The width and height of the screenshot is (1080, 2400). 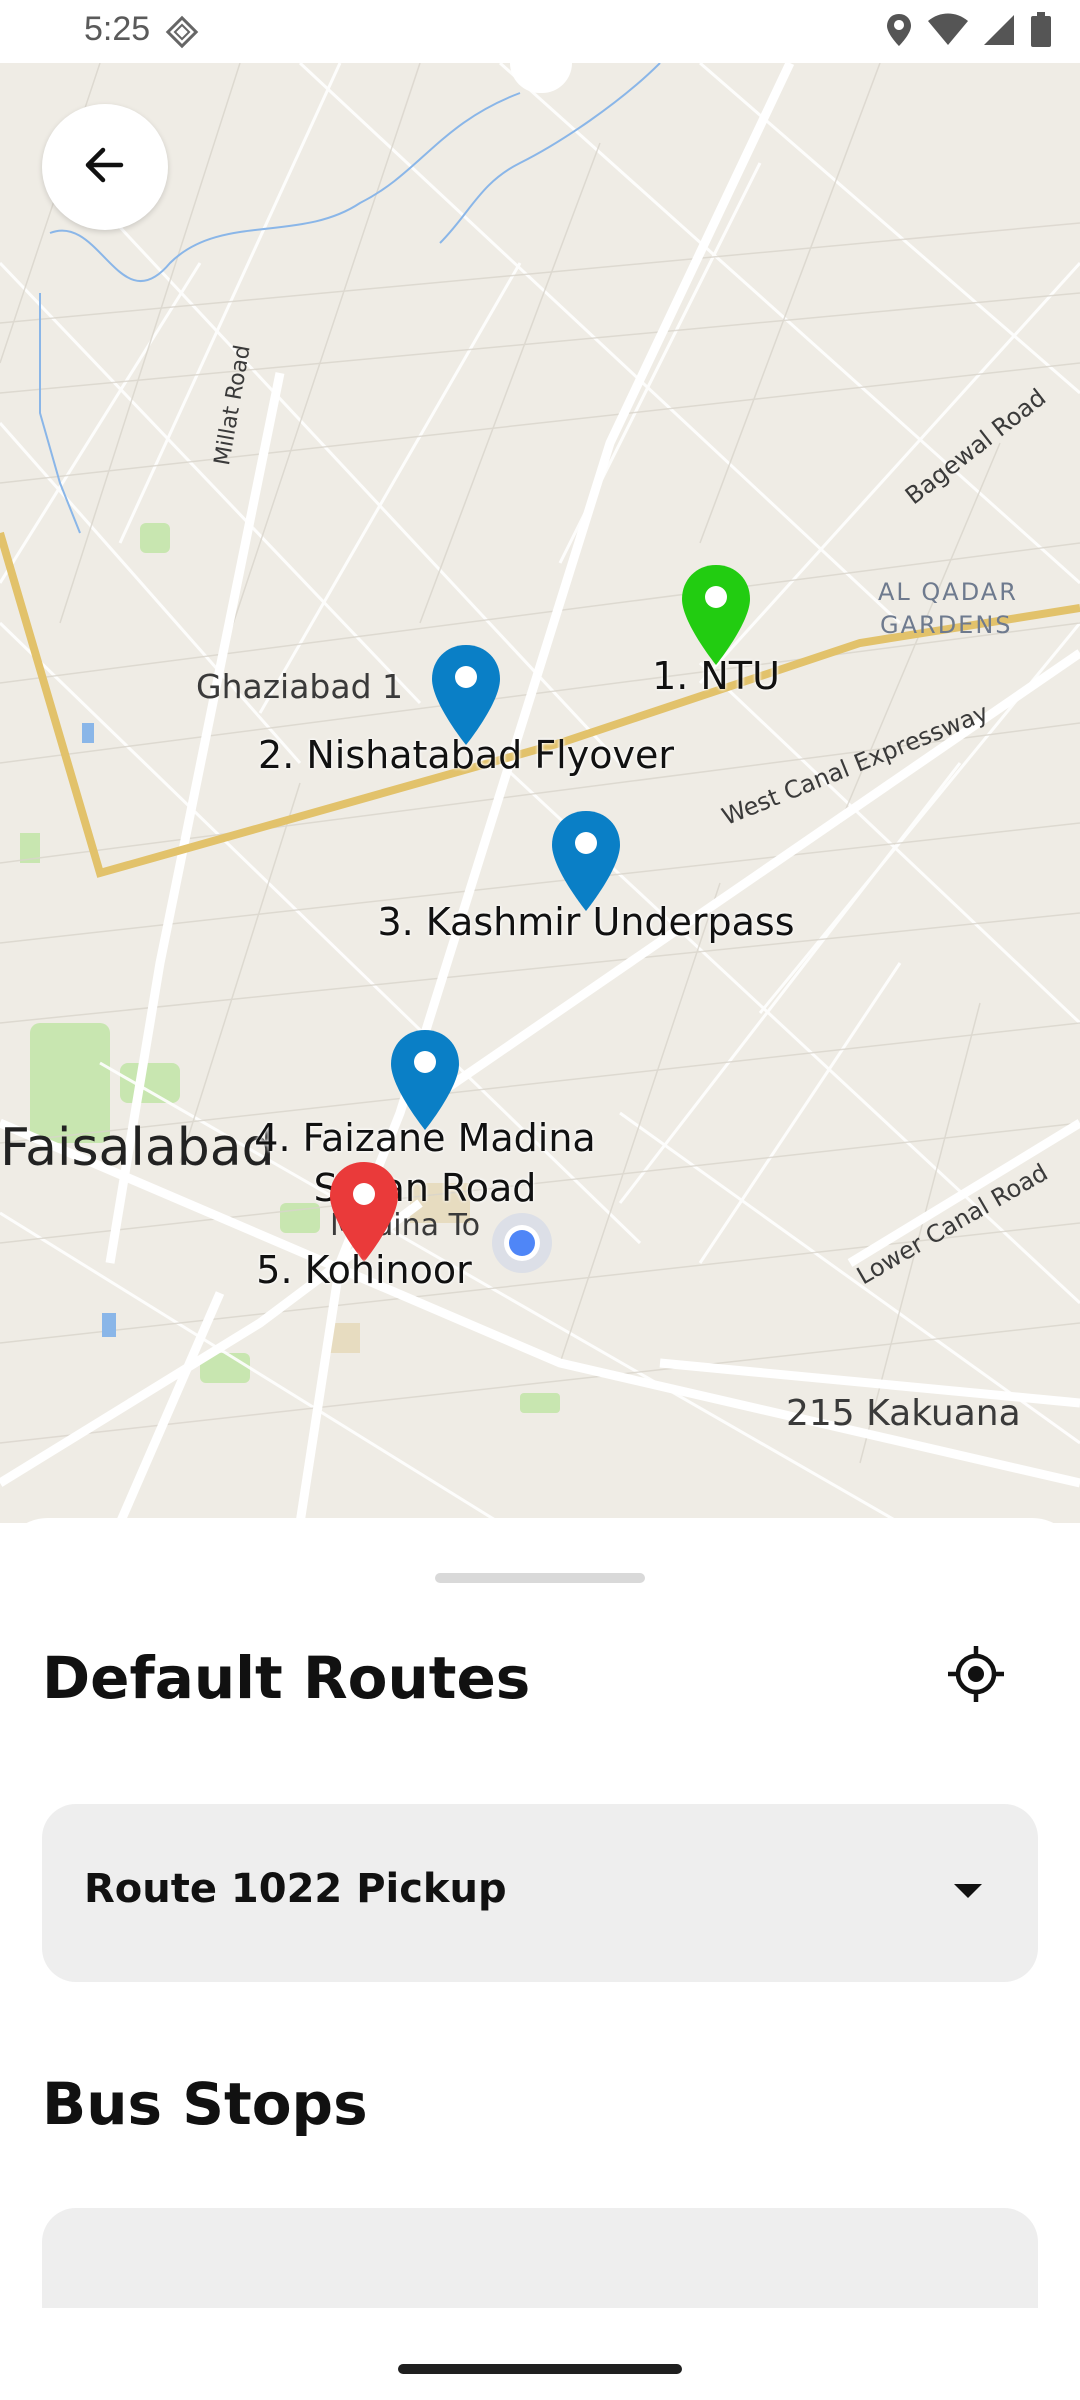 I want to click on status-time: 5:25, so click(x=117, y=29).